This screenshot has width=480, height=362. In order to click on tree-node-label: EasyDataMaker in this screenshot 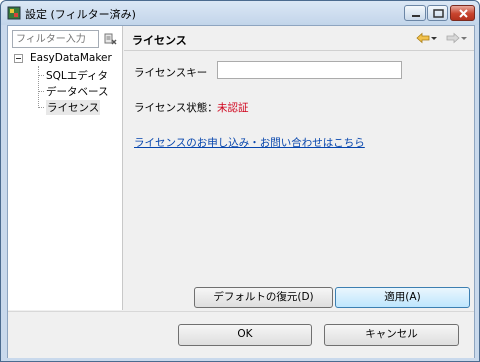, I will do `click(71, 58)`.